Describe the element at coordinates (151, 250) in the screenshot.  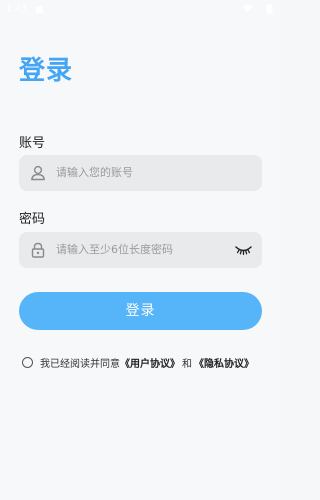
I see `password-input` at that location.